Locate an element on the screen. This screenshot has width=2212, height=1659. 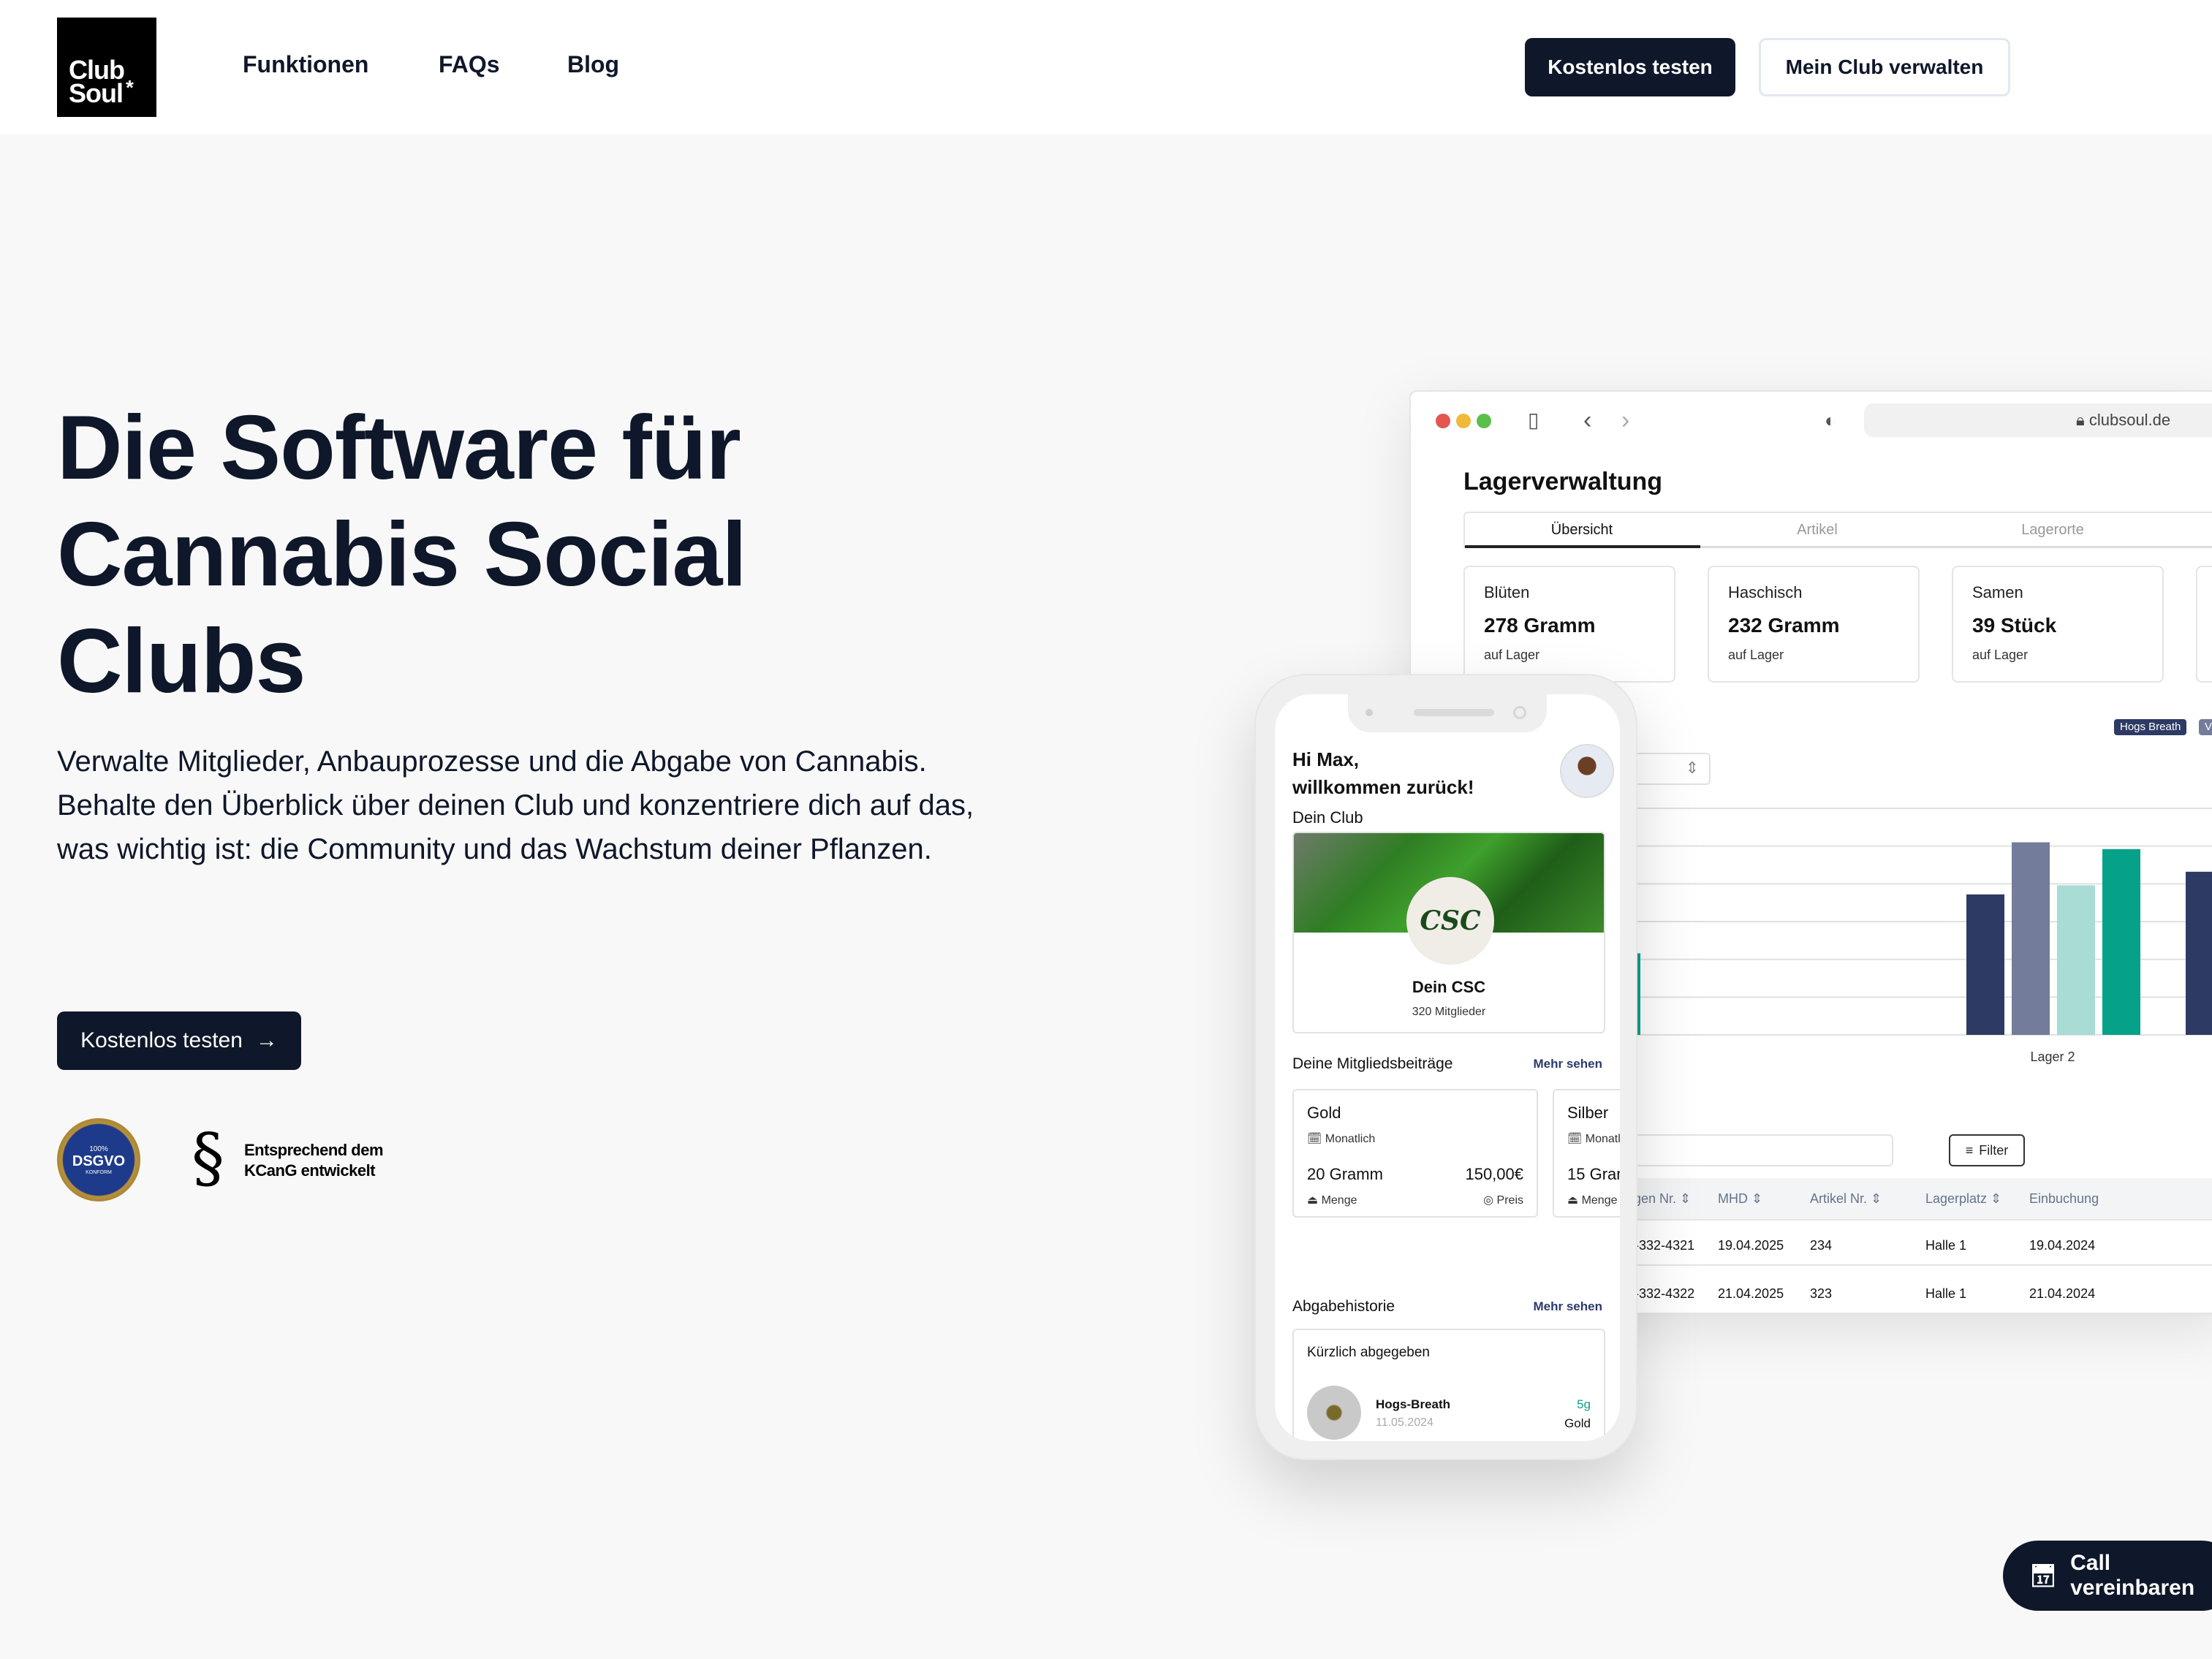
stat-value: 278 Gramm is located at coordinates (1540, 625).